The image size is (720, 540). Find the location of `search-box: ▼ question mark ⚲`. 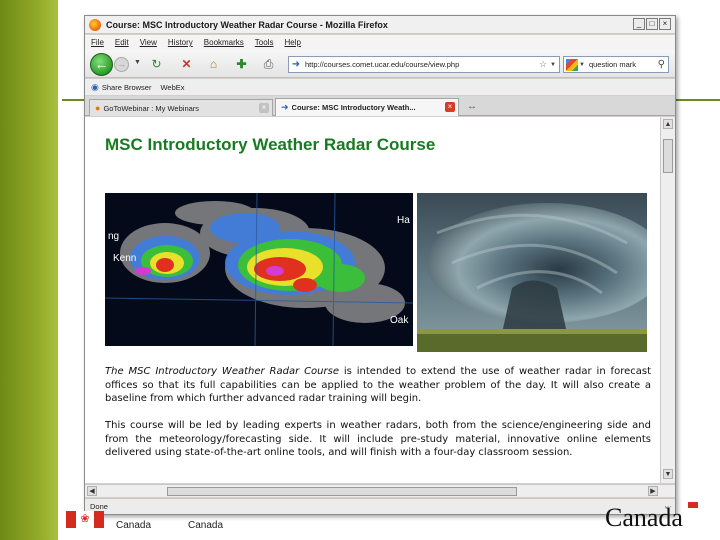

search-box: ▼ question mark ⚲ is located at coordinates (616, 64).